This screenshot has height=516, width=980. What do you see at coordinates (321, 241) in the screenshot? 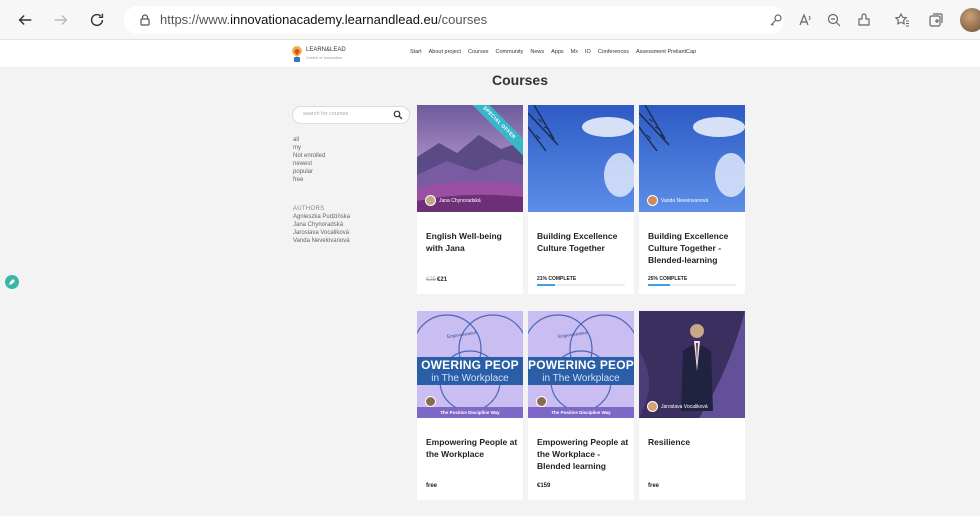
I see `author-filter-item: Vanda Nevelovanová` at bounding box center [321, 241].